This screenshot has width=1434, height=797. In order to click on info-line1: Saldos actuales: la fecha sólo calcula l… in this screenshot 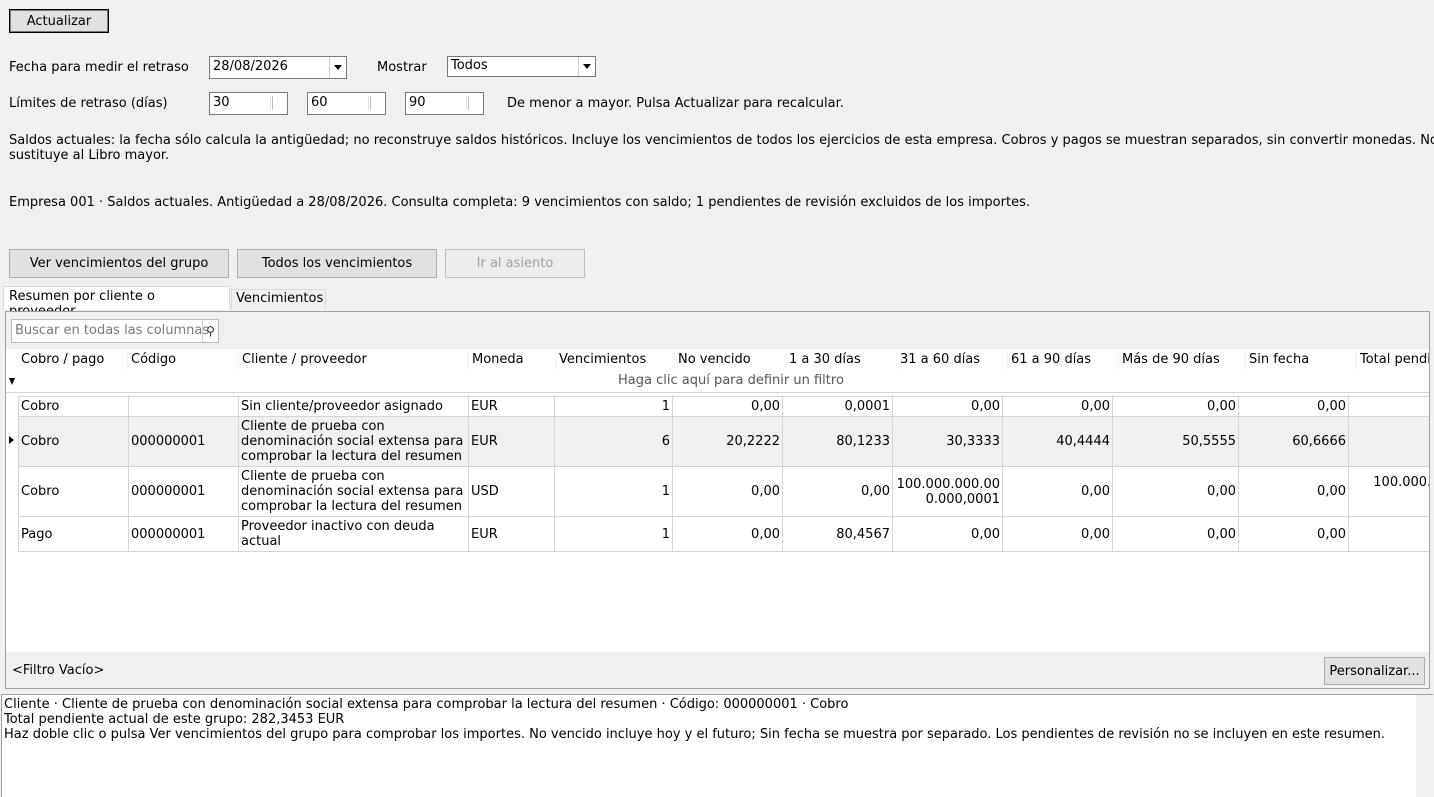, I will do `click(721, 140)`.